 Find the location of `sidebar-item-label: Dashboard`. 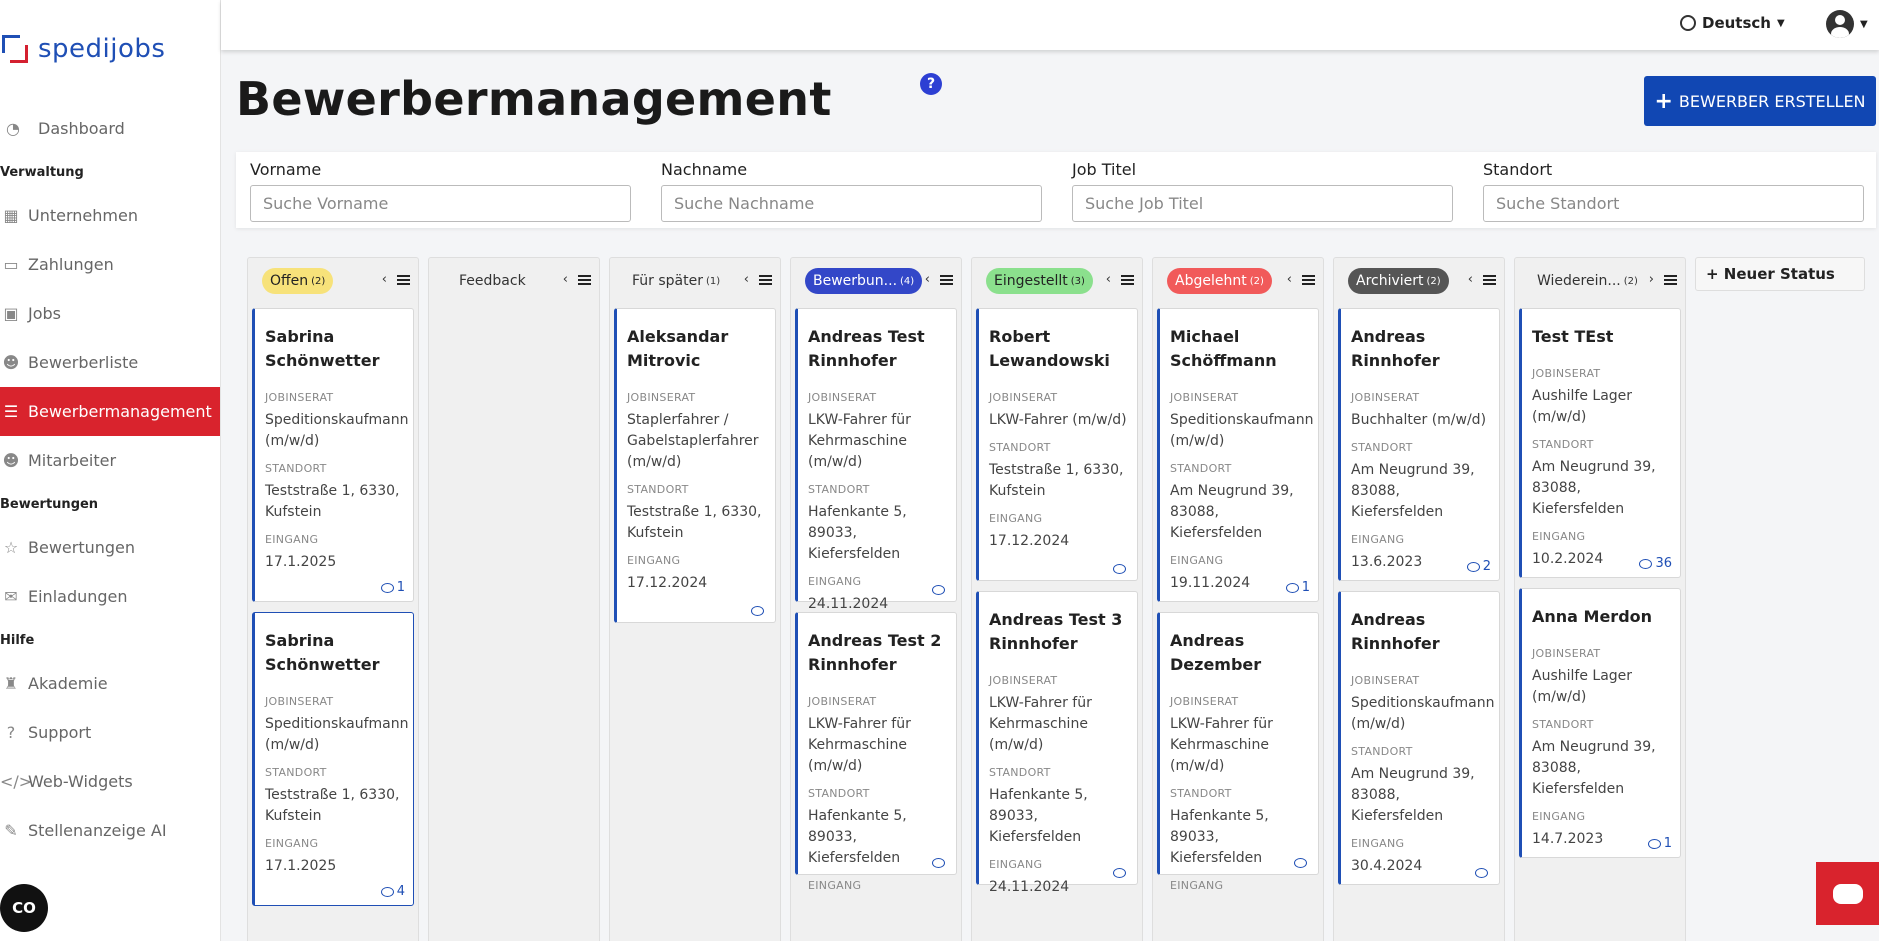

sidebar-item-label: Dashboard is located at coordinates (81, 128).